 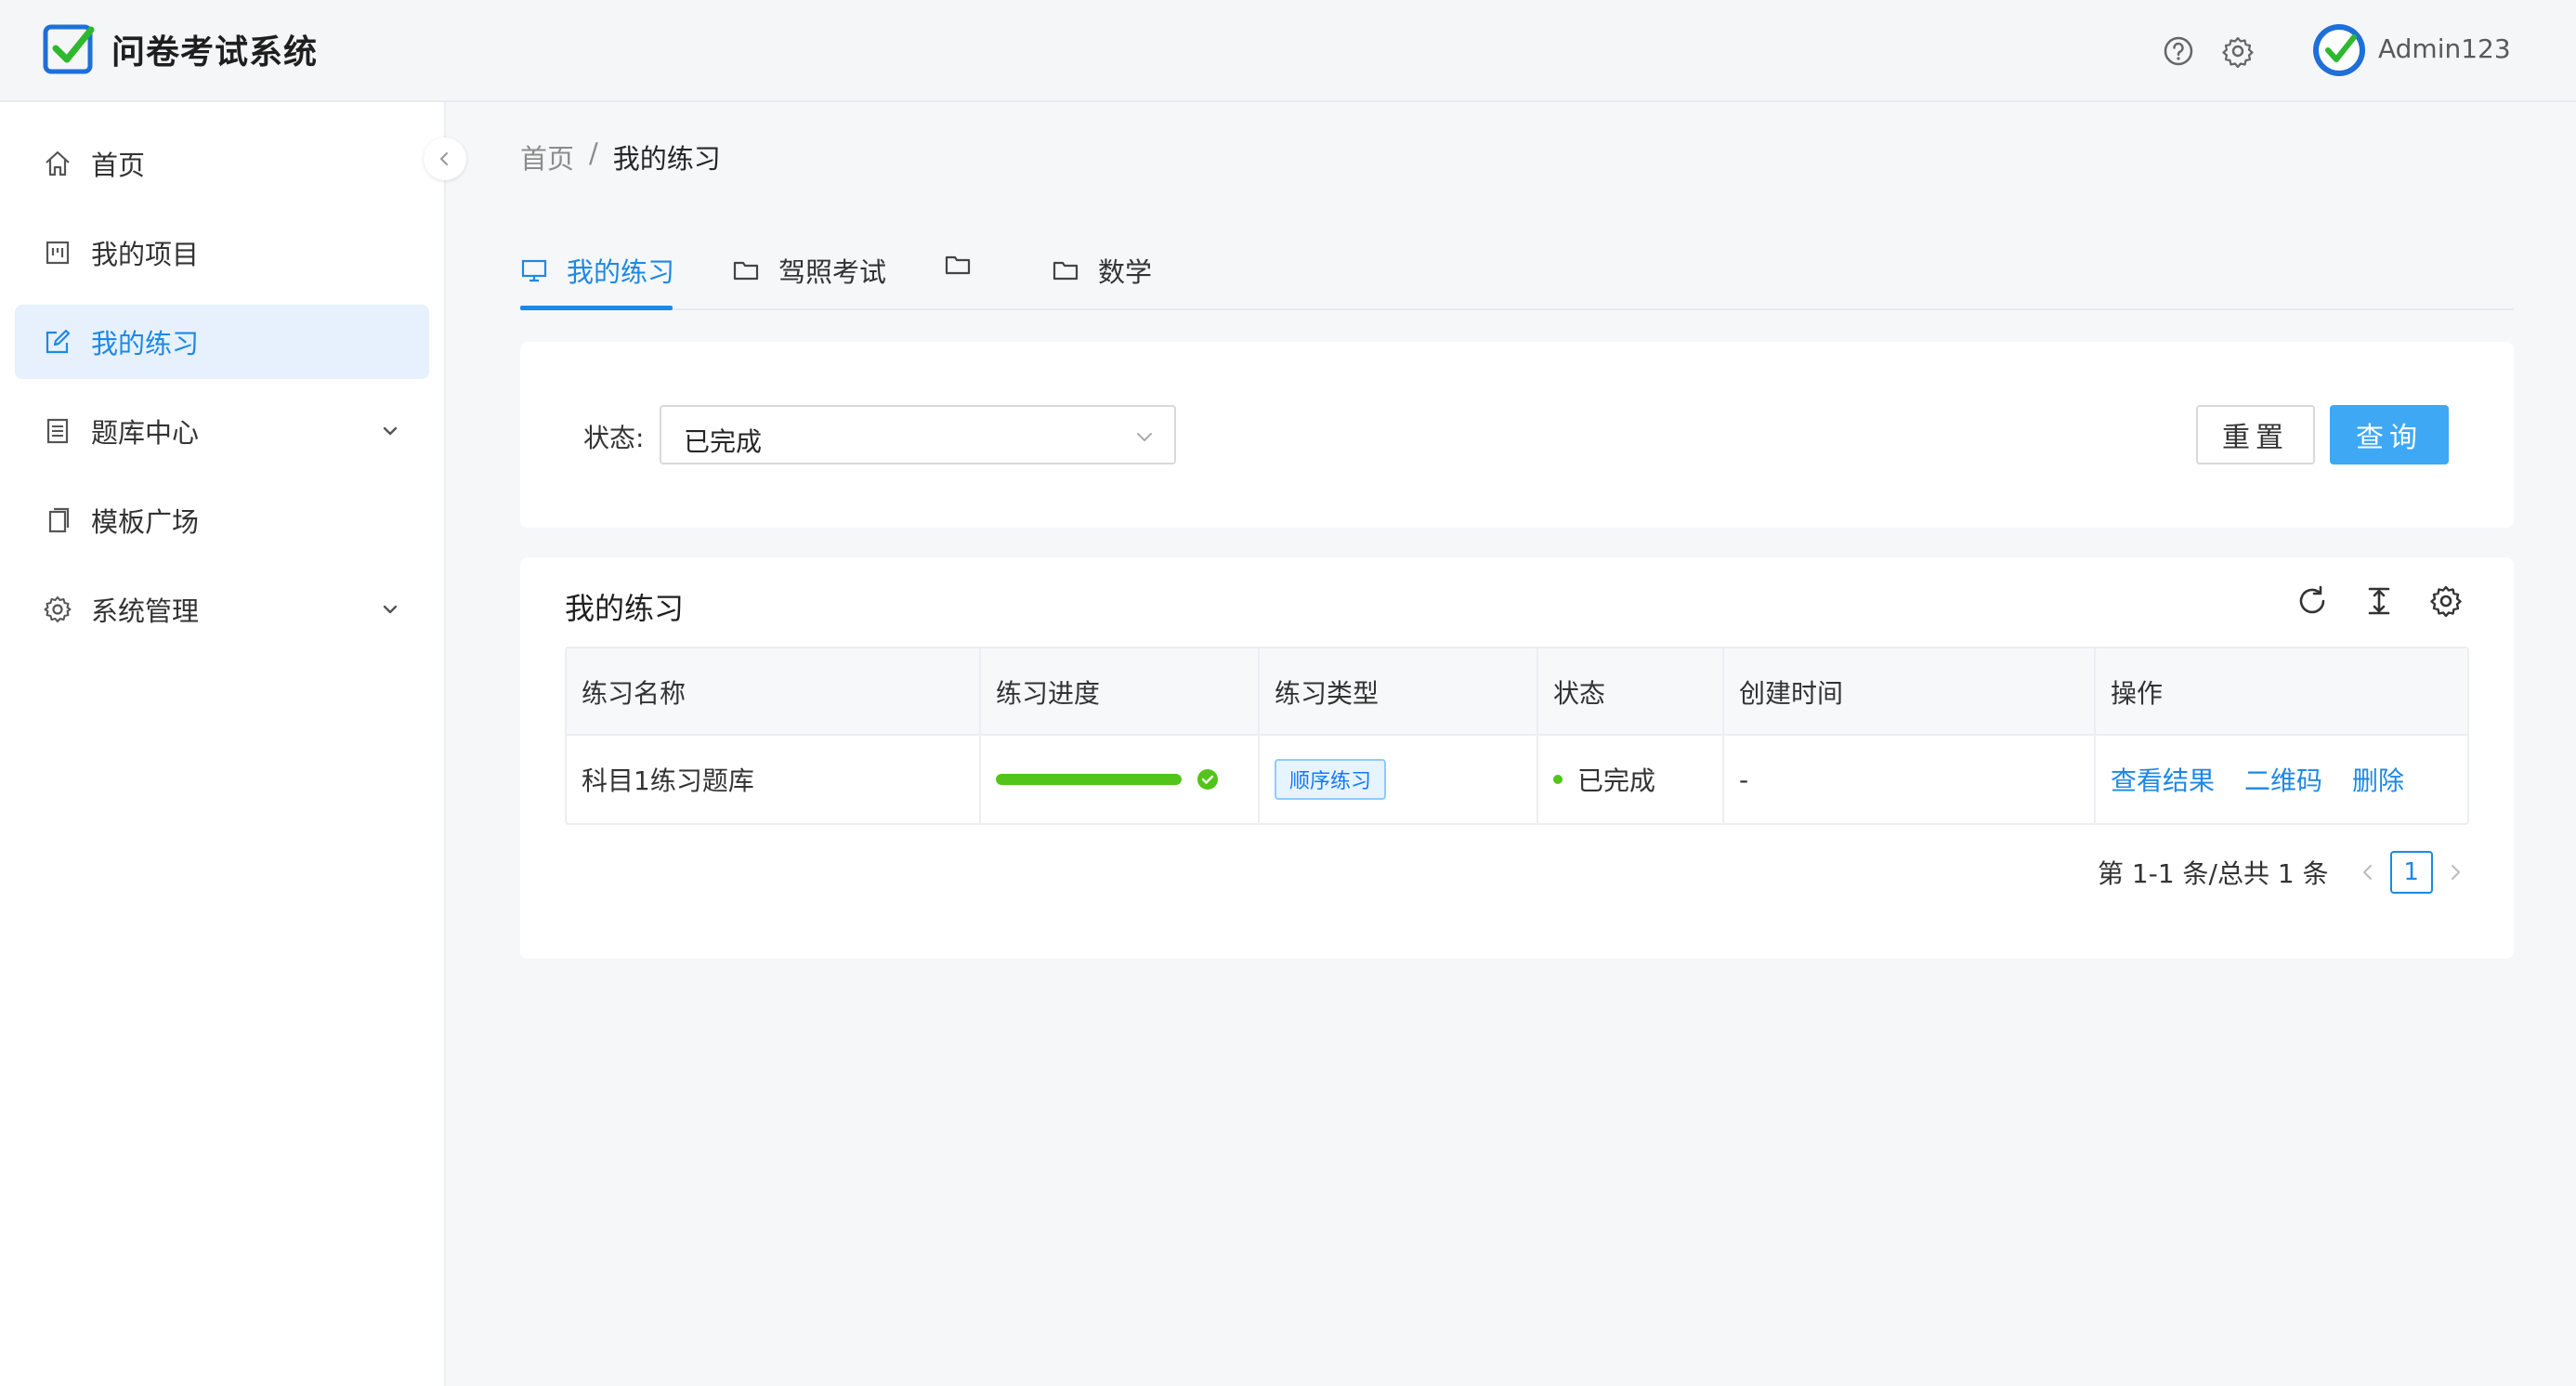 I want to click on gear-icon, so click(x=58, y=609).